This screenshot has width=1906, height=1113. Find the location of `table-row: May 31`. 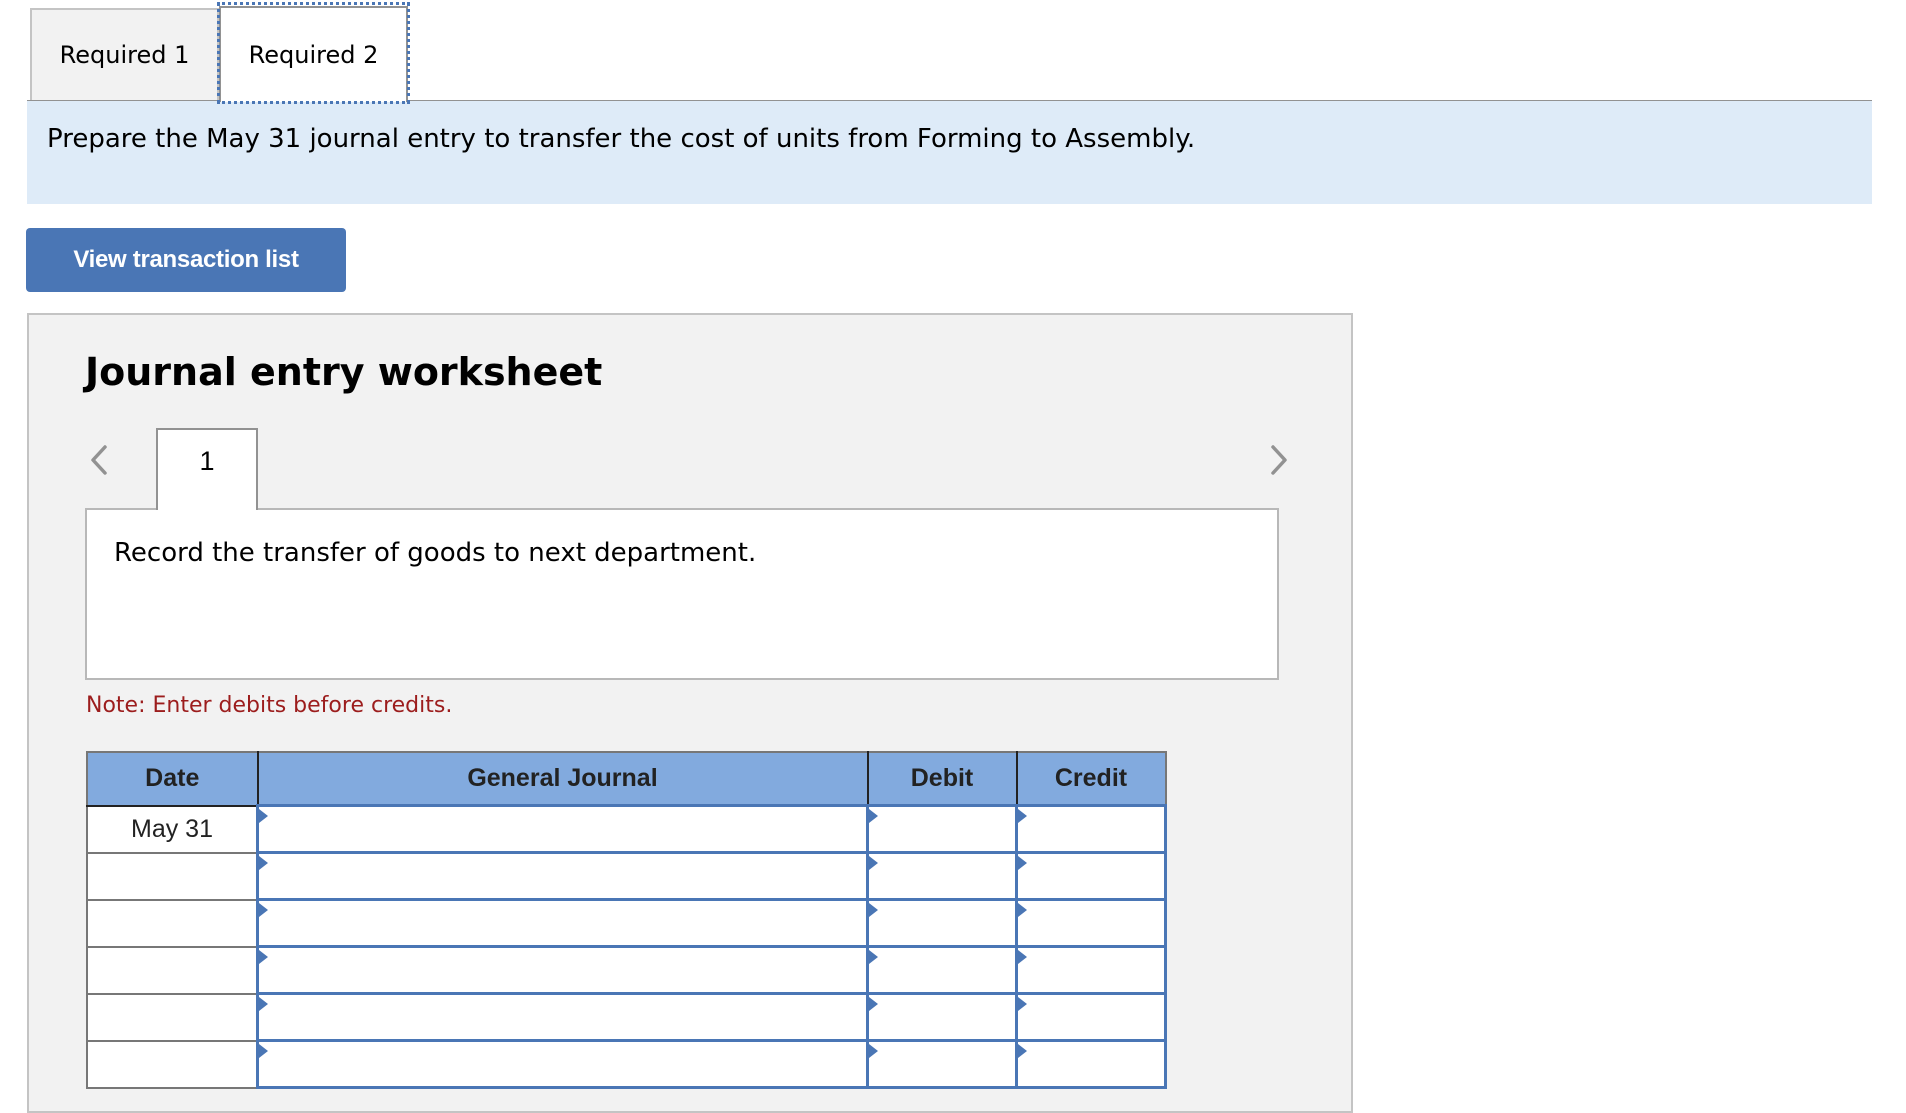

table-row: May 31 is located at coordinates (626, 829).